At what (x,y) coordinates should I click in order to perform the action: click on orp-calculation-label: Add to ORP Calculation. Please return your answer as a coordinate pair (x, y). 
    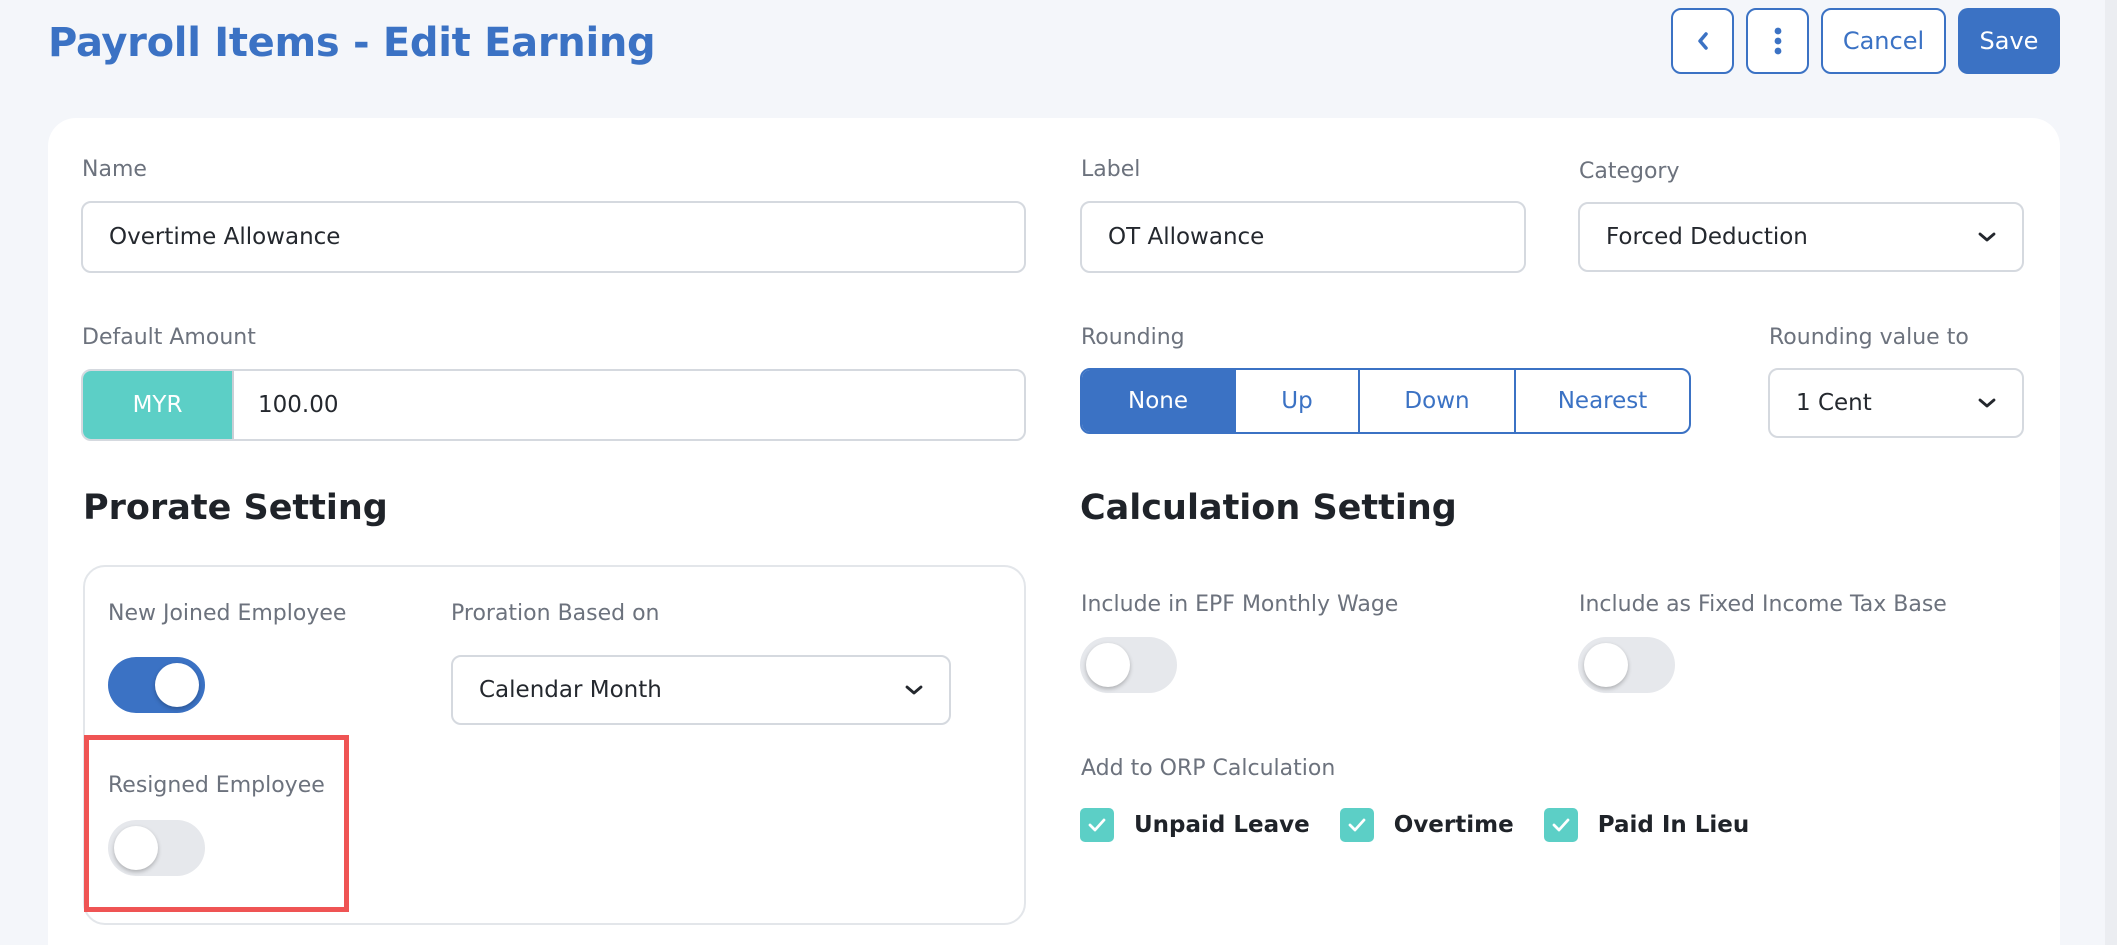
    Looking at the image, I should click on (1208, 768).